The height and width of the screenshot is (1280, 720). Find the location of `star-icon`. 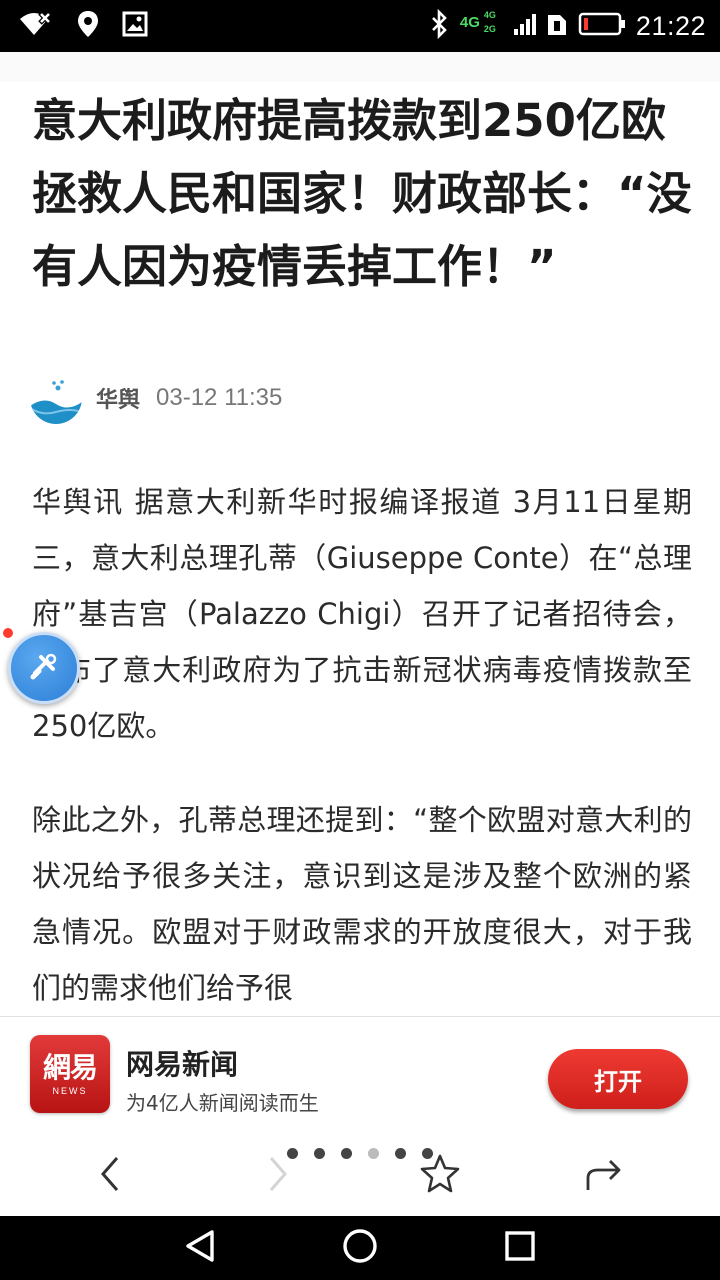

star-icon is located at coordinates (440, 1176).